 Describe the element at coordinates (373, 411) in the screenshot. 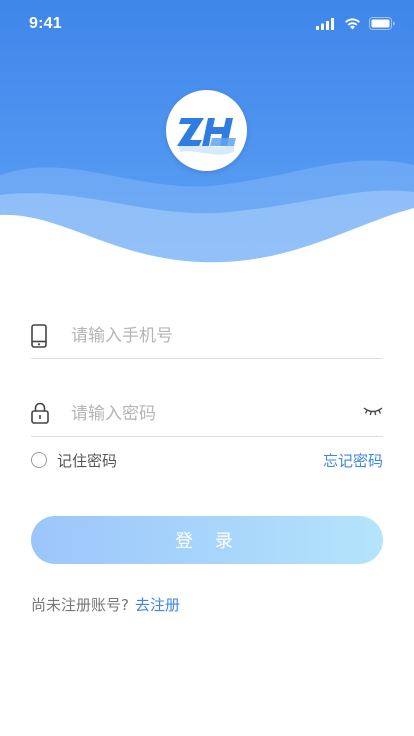

I see `eye-closed-icon` at that location.